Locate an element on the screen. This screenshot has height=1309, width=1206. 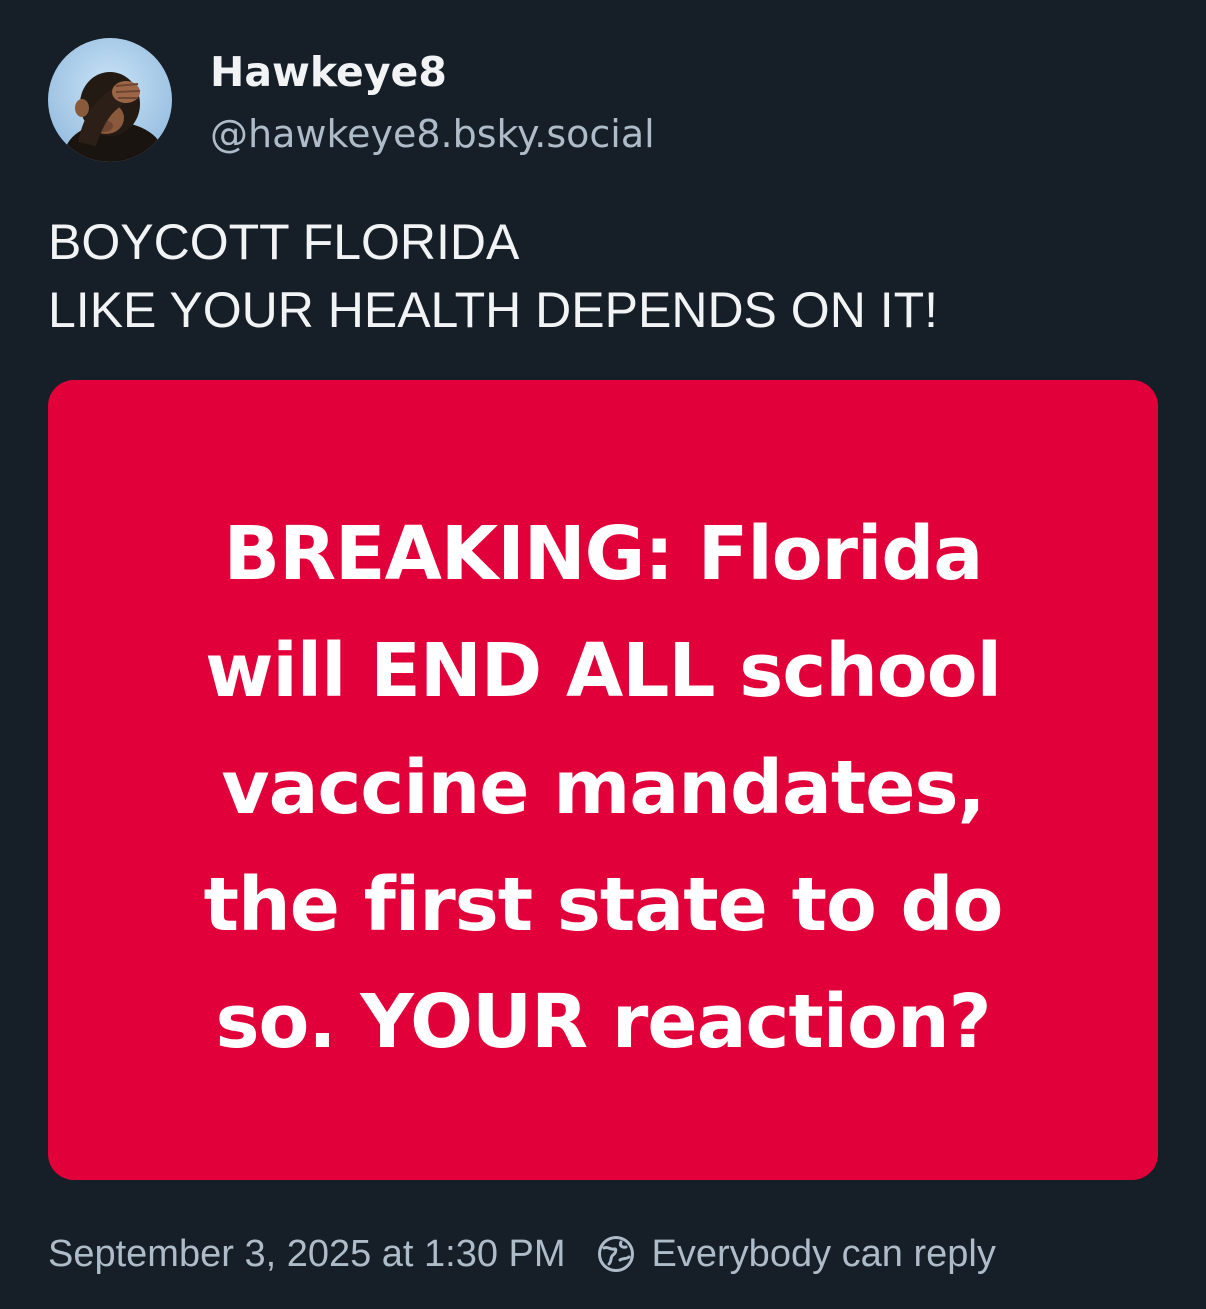
embedded-image-text-line: vaccine mandates, is located at coordinates (603, 788).